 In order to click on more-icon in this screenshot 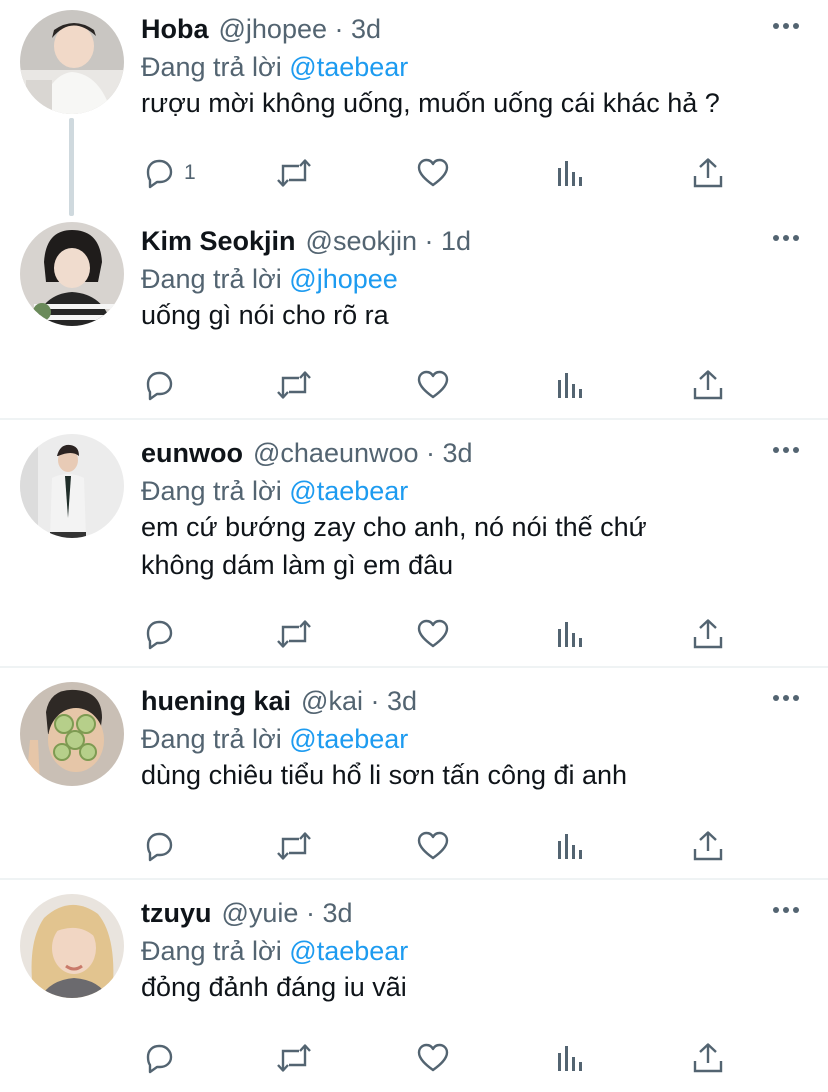, I will do `click(786, 26)`.